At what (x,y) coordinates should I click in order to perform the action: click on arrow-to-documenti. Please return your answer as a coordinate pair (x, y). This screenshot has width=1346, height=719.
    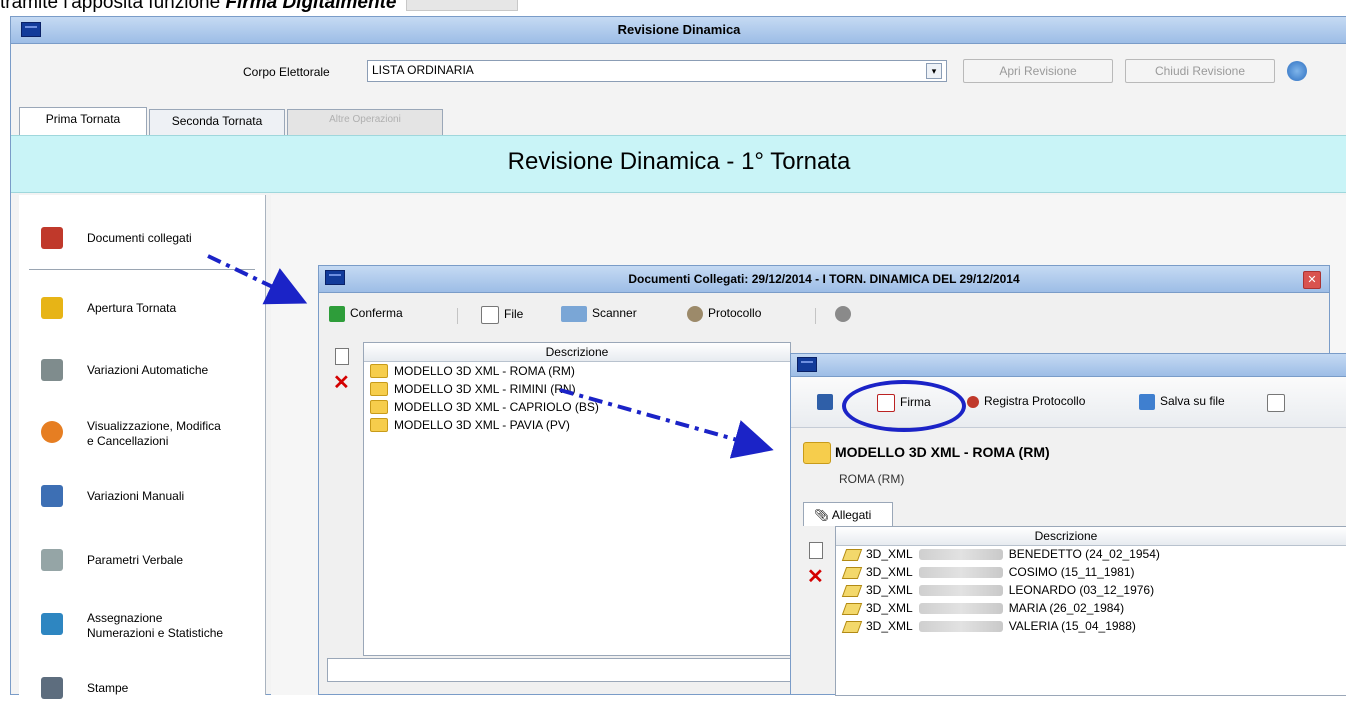
    Looking at the image, I should click on (257, 279).